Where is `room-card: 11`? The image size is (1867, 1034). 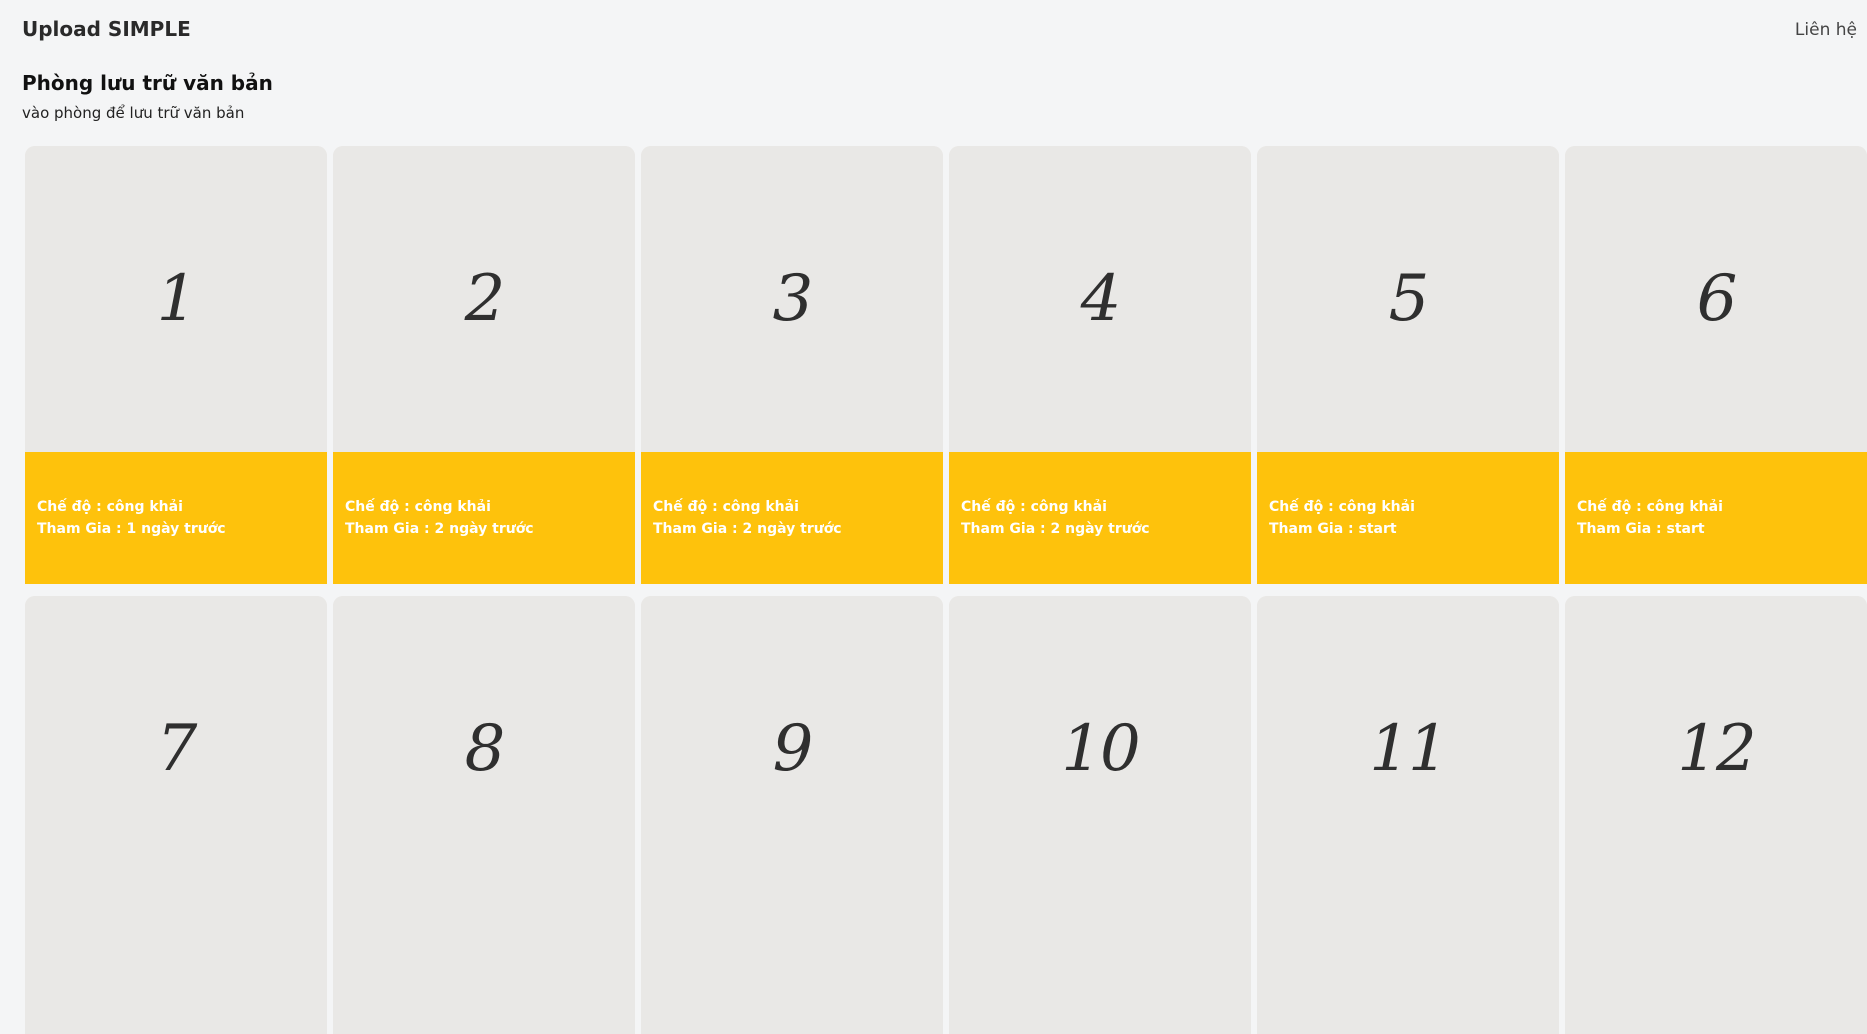 room-card: 11 is located at coordinates (1408, 815).